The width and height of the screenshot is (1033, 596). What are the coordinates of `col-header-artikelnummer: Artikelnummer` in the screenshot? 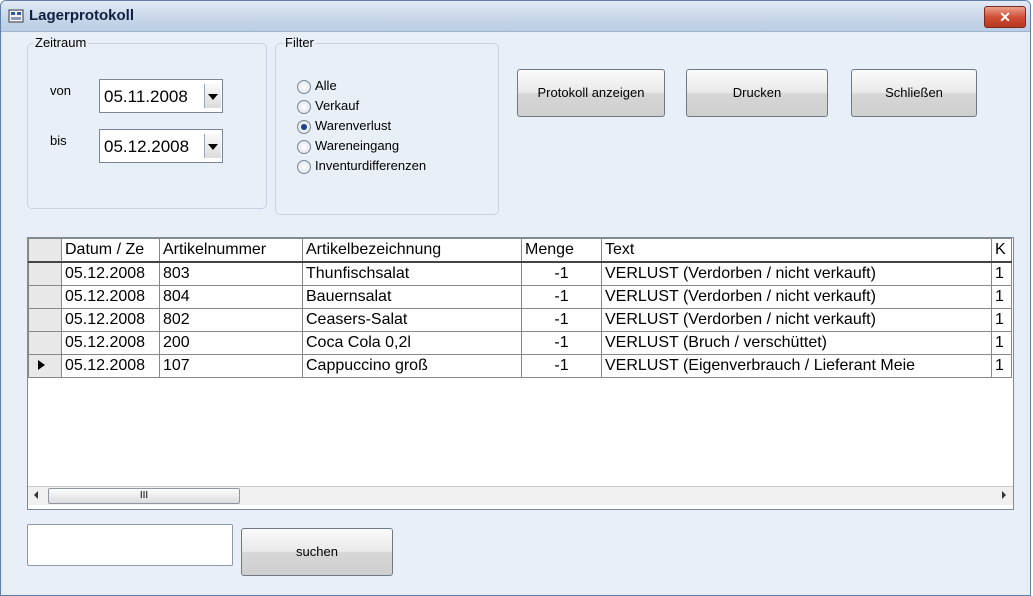 It's located at (231, 250).